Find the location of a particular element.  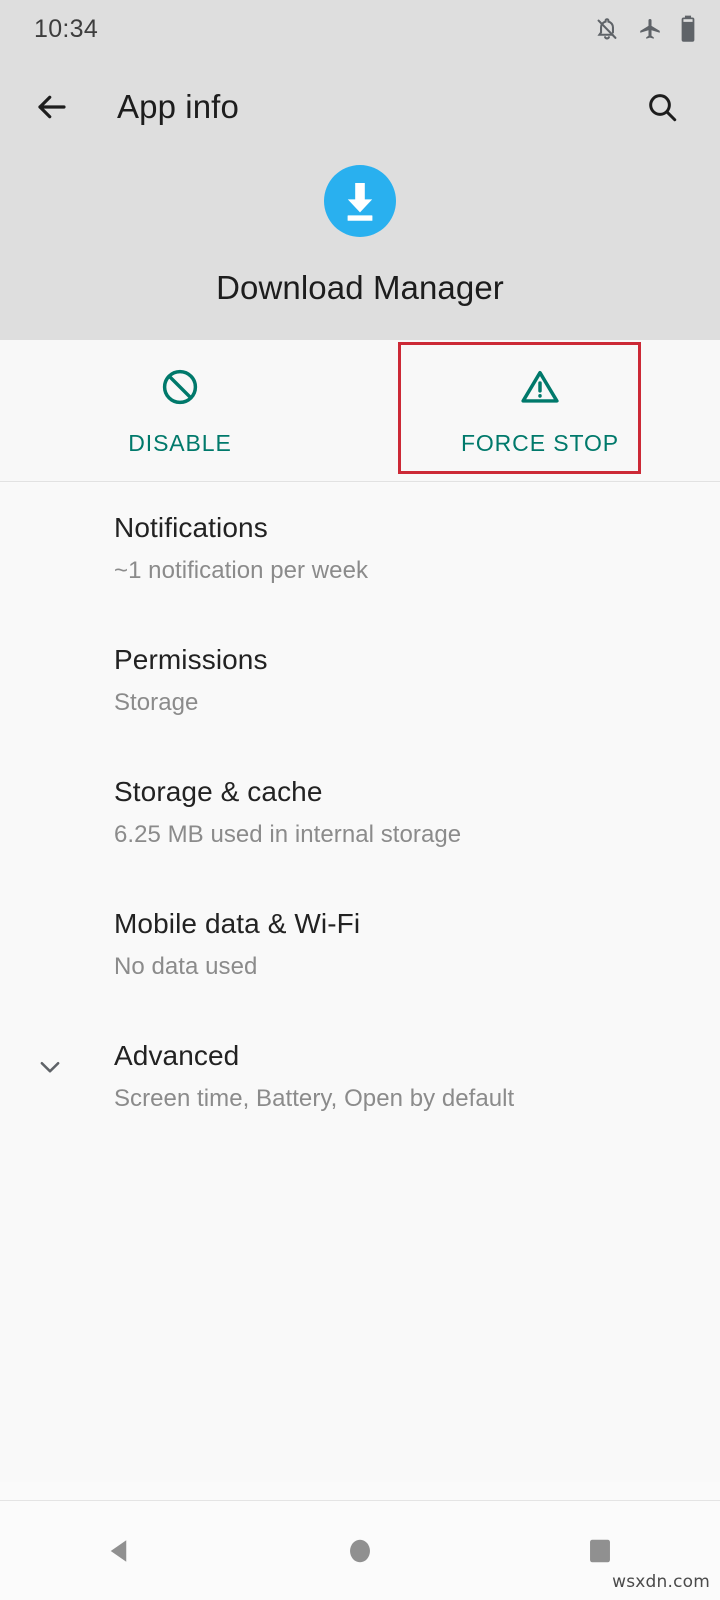

list-item-title: Mobile data & Wi-Fi is located at coordinates (237, 923).